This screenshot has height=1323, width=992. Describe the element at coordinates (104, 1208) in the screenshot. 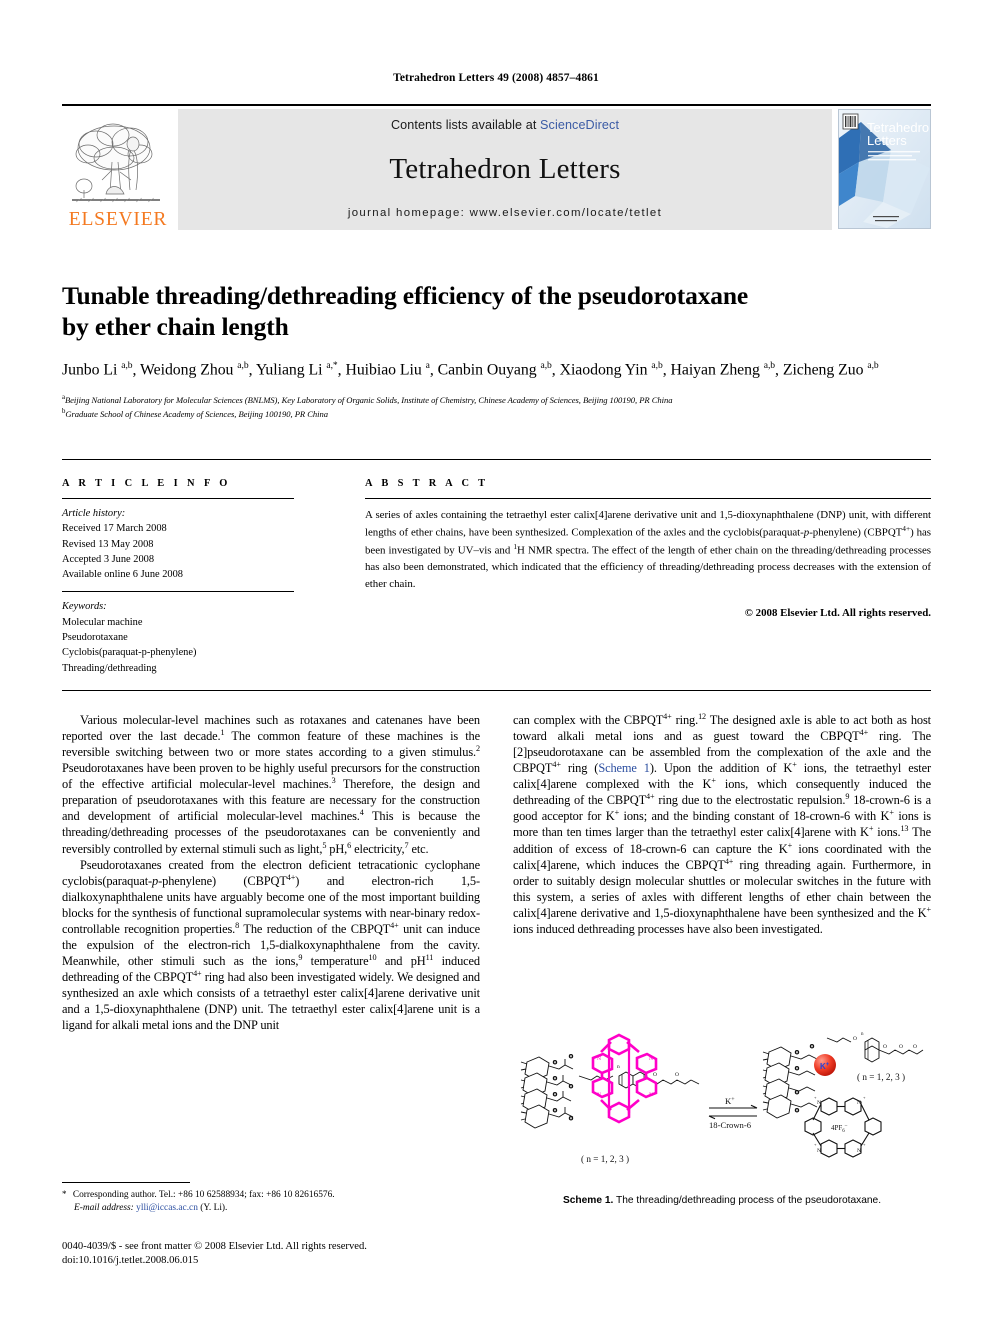

I see `email-label: E-mail address:` at that location.